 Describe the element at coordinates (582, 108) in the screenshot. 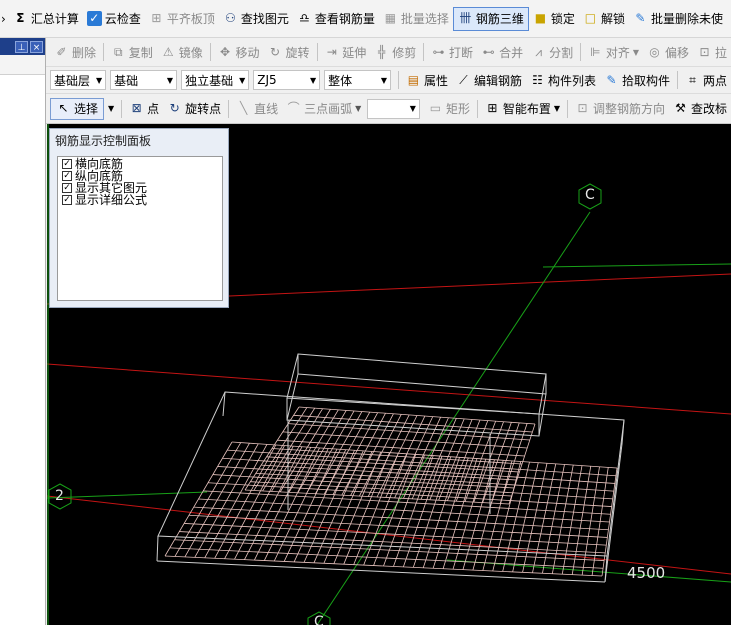

I see `adjust-rebar-direction-icon: ⊡` at that location.